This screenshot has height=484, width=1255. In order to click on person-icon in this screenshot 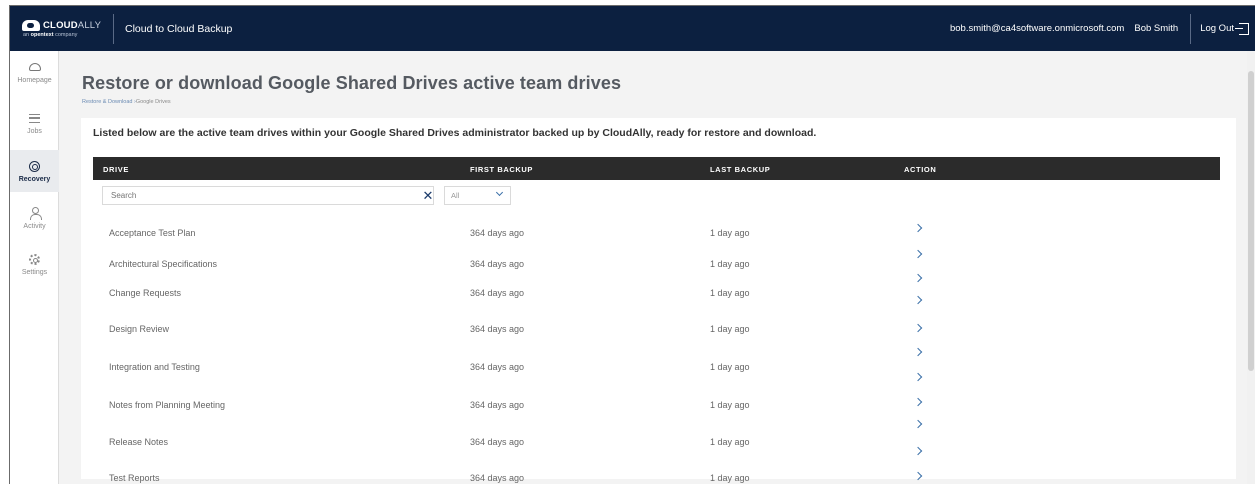, I will do `click(35, 213)`.